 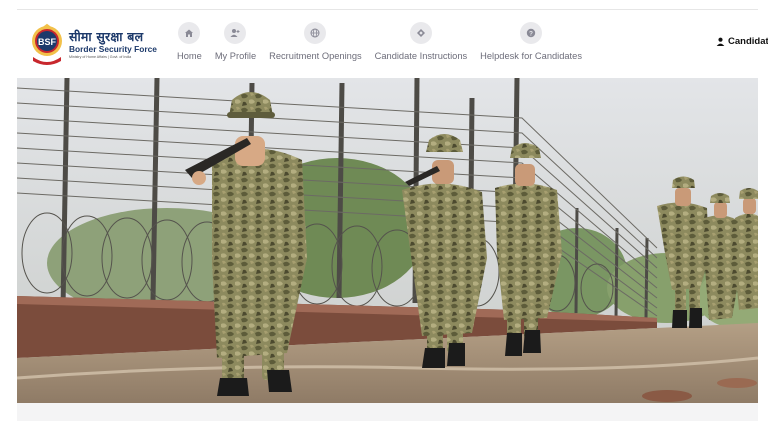 I want to click on logo-text: BSF, so click(x=47, y=42).